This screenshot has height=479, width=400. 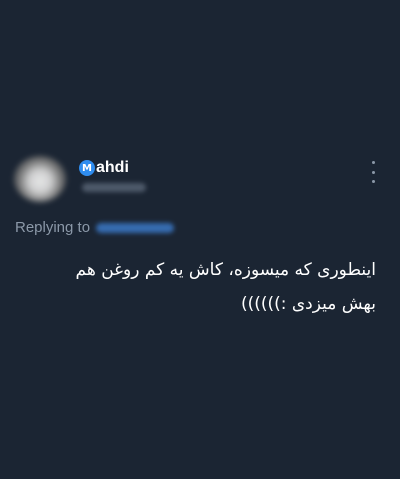 I want to click on replying-to-label: Replying to, so click(x=53, y=227).